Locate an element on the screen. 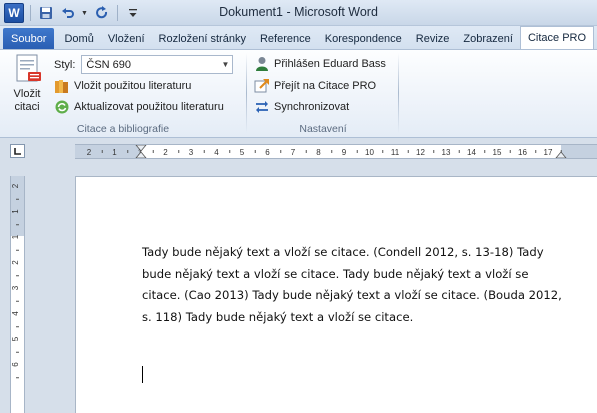 This screenshot has height=413, width=597. style-row: Styl: ČSN 690 ▼ is located at coordinates (144, 64).